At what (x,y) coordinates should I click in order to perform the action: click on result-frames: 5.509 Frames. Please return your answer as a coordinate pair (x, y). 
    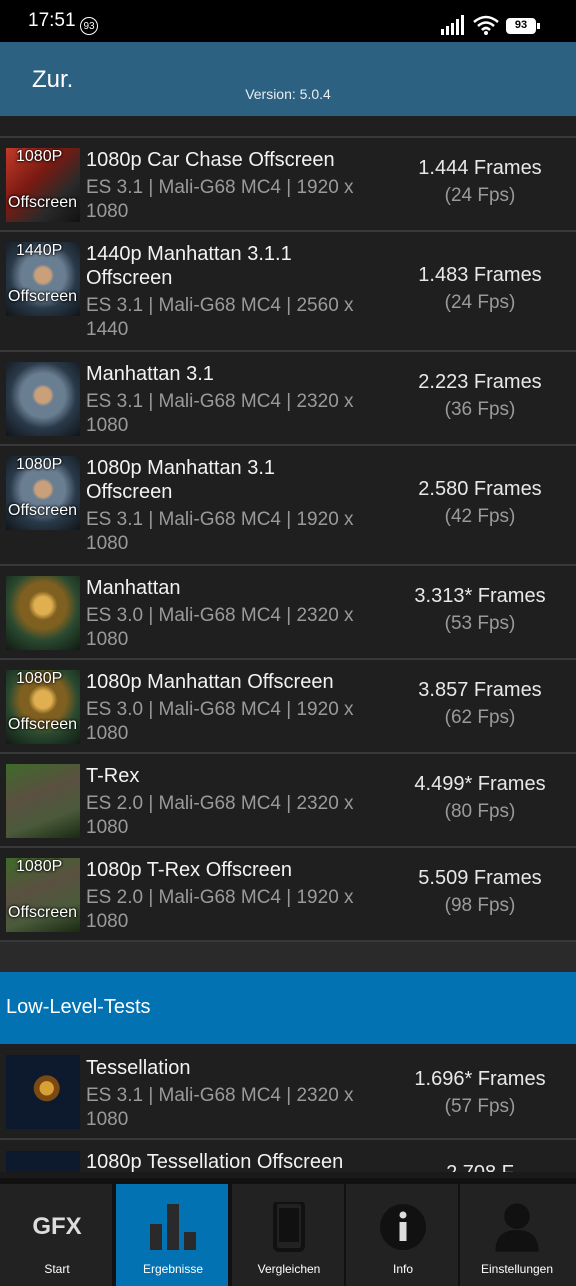
    Looking at the image, I should click on (480, 878).